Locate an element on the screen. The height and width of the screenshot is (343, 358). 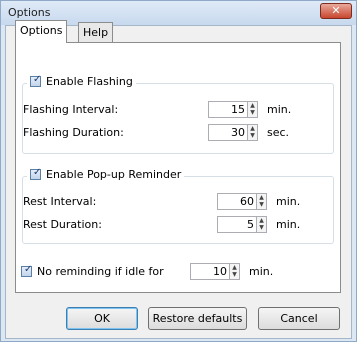
rest-interval-label: Rest Interval: is located at coordinates (60, 201).